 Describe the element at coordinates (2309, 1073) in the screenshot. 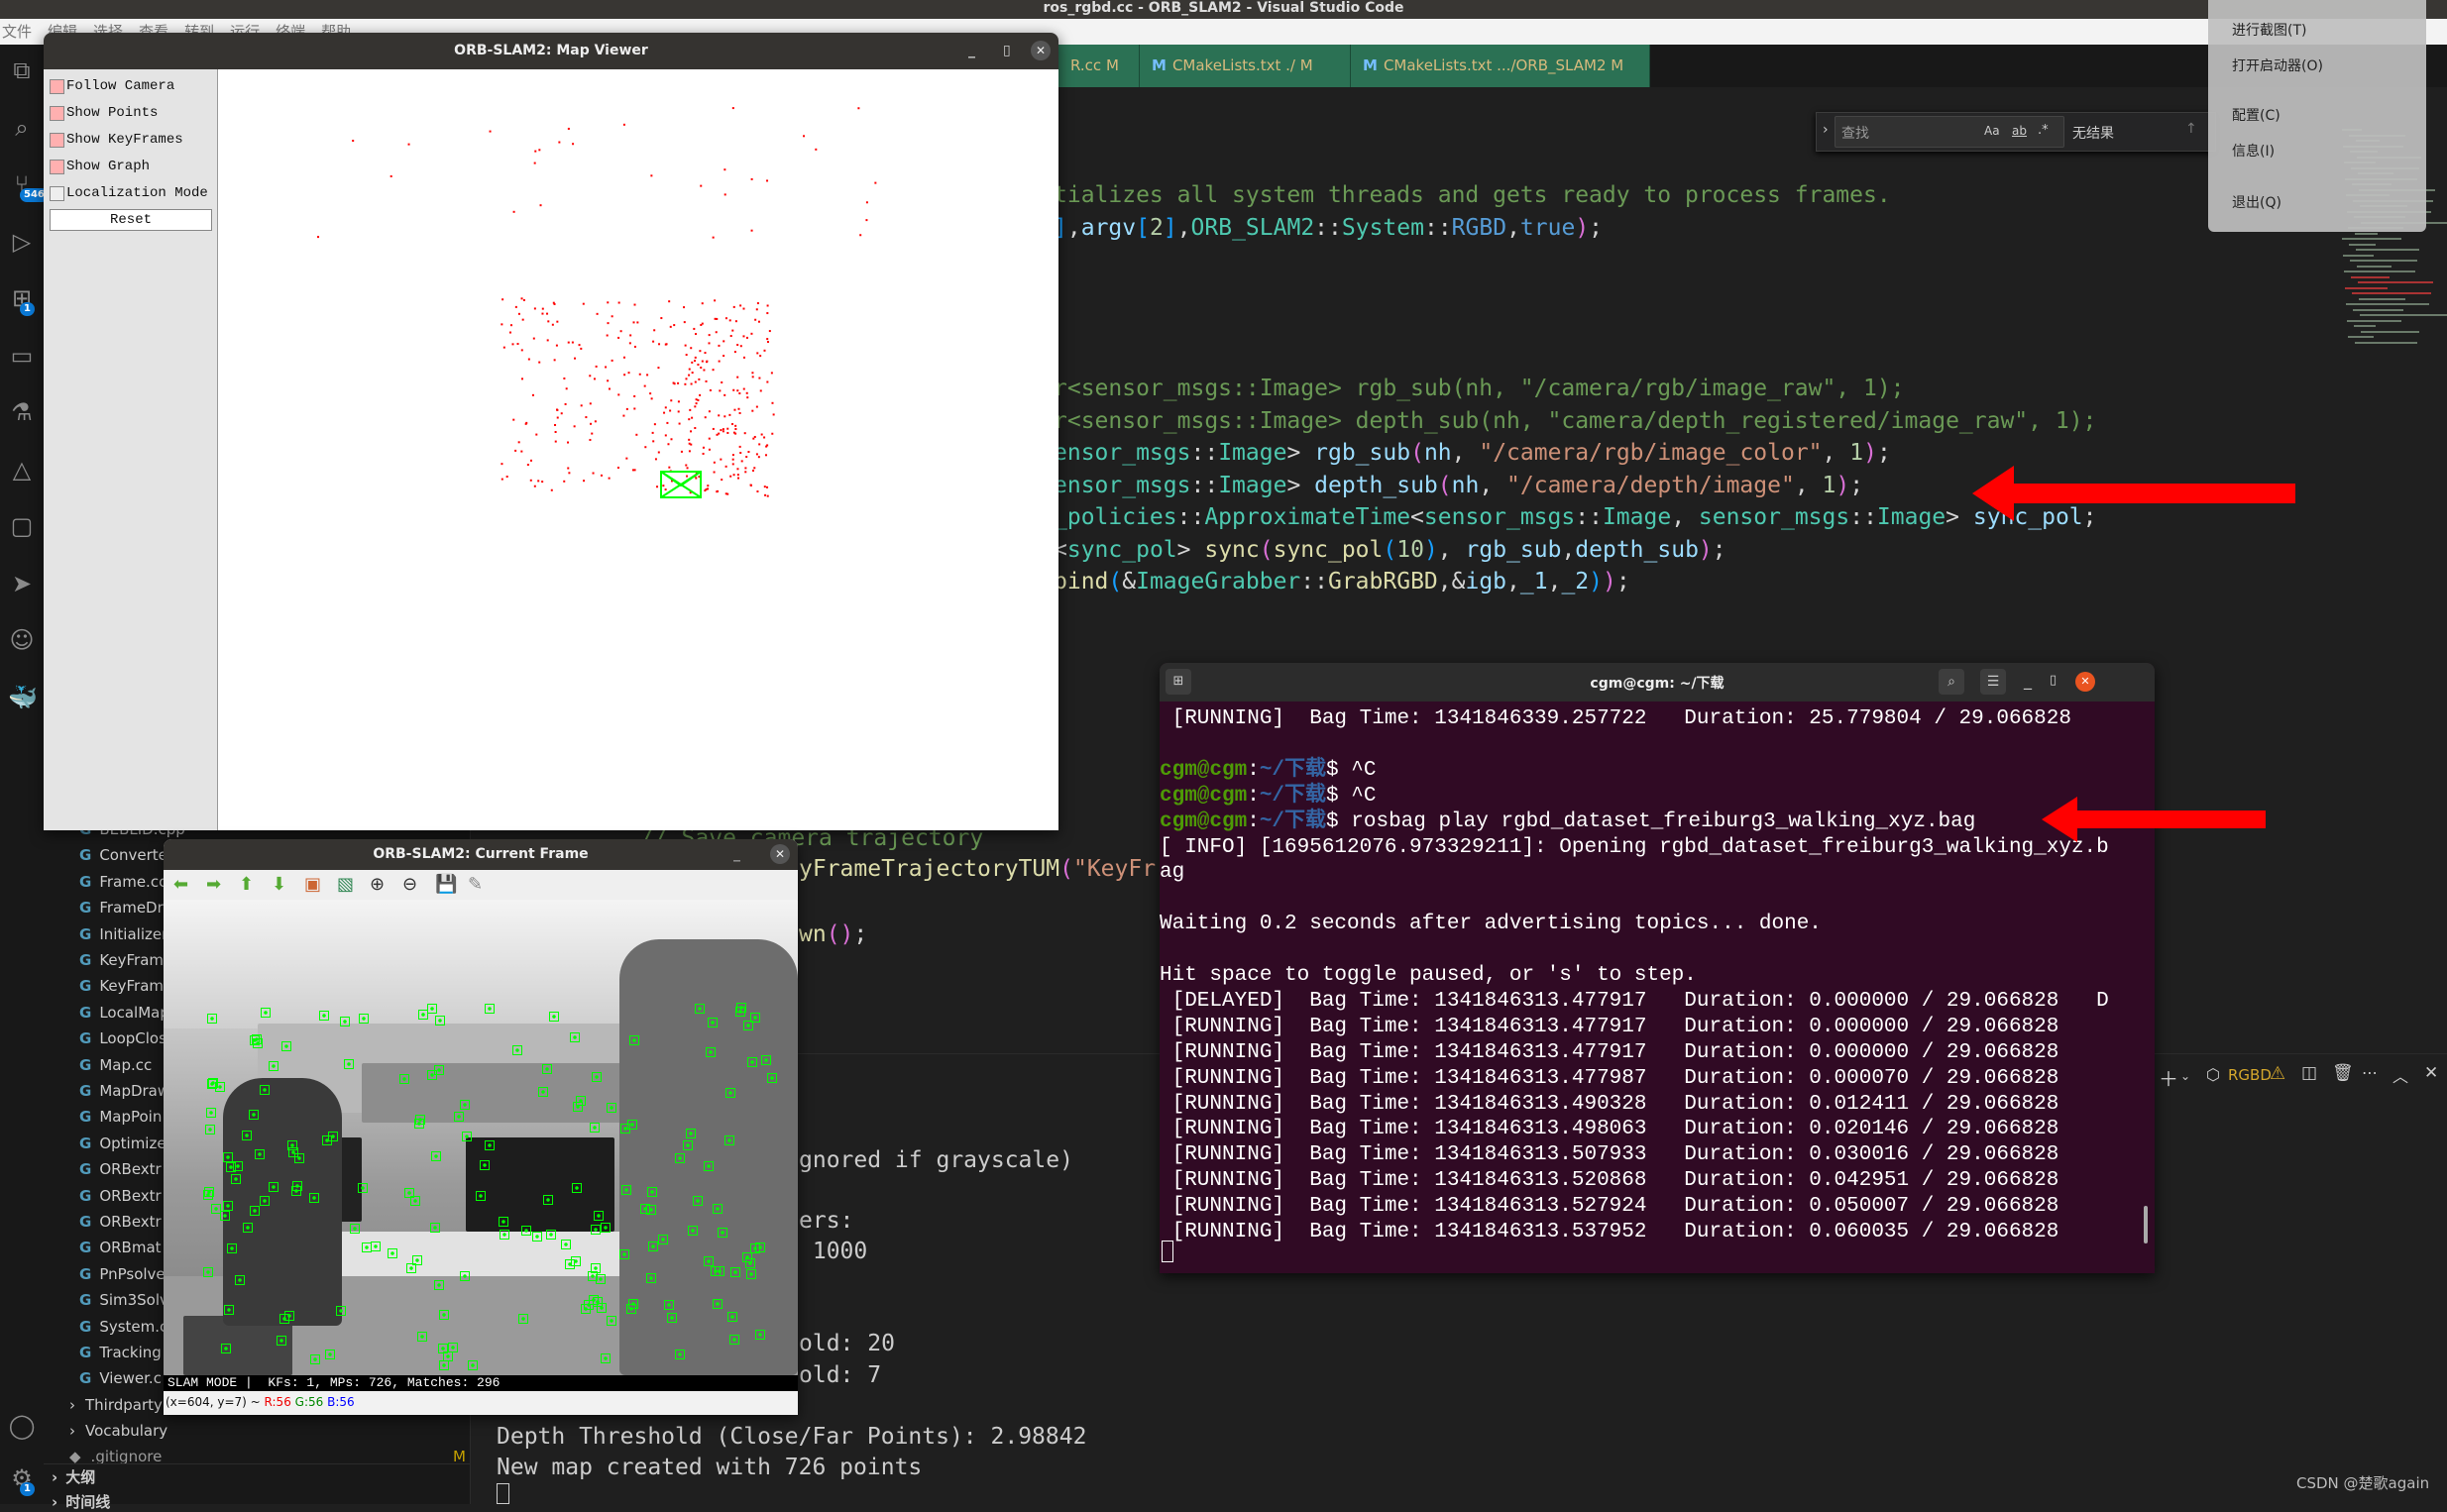

I see `split-terminal-icon: ◫` at that location.